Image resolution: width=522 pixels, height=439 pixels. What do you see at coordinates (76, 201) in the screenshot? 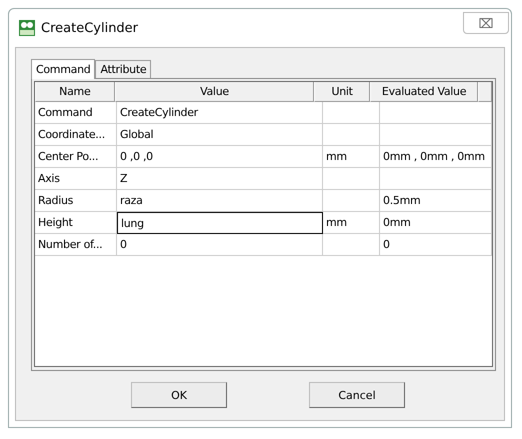
I see `table-cell: Radius` at bounding box center [76, 201].